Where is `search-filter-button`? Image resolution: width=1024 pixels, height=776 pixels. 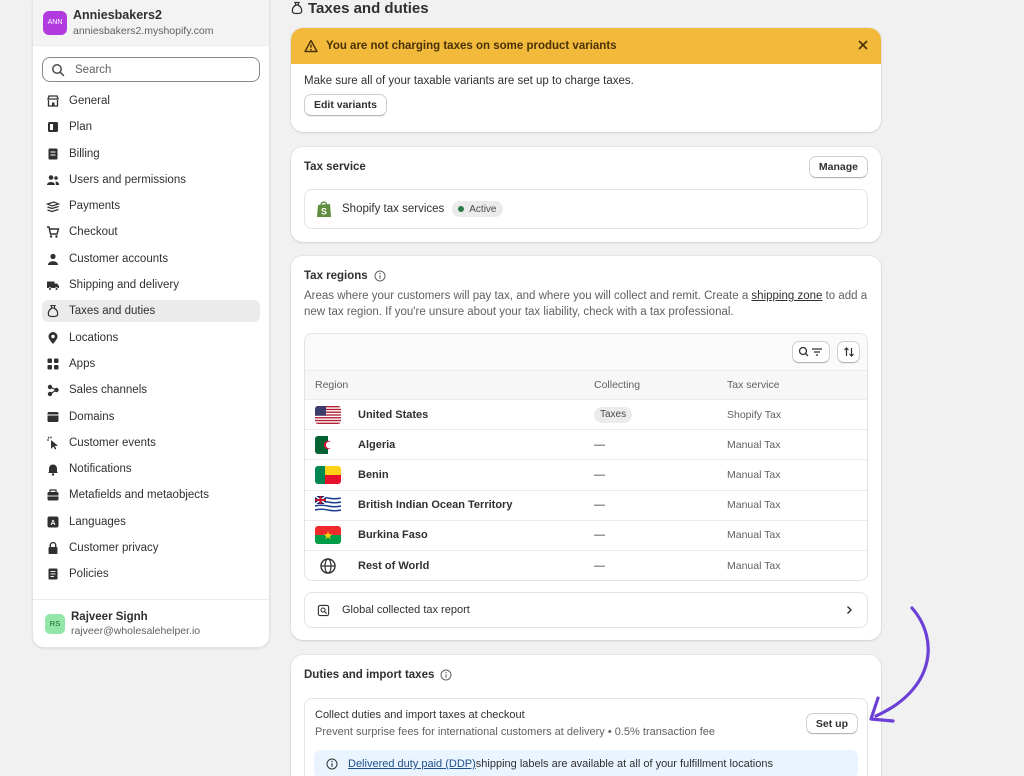 search-filter-button is located at coordinates (811, 352).